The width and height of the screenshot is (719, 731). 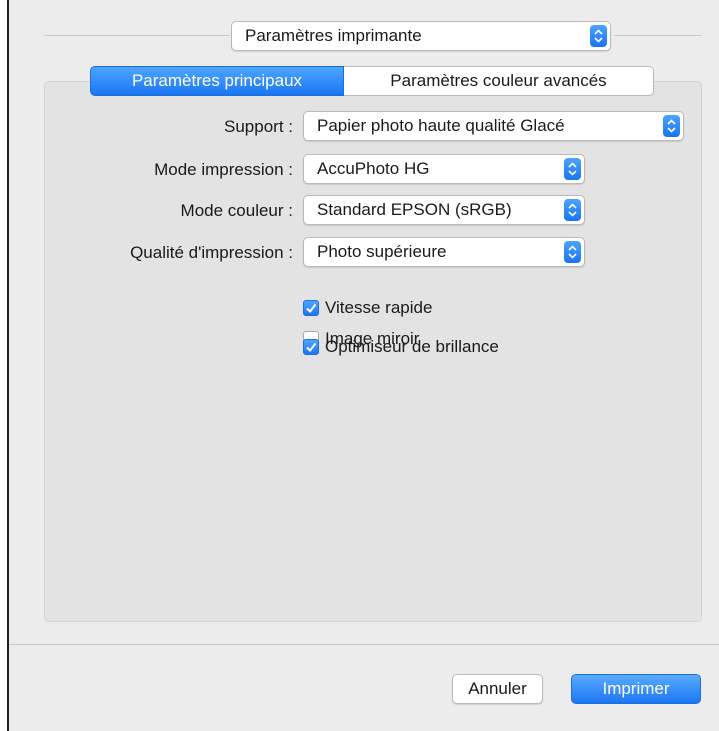 What do you see at coordinates (497, 689) in the screenshot?
I see `cancel-button: Annuler` at bounding box center [497, 689].